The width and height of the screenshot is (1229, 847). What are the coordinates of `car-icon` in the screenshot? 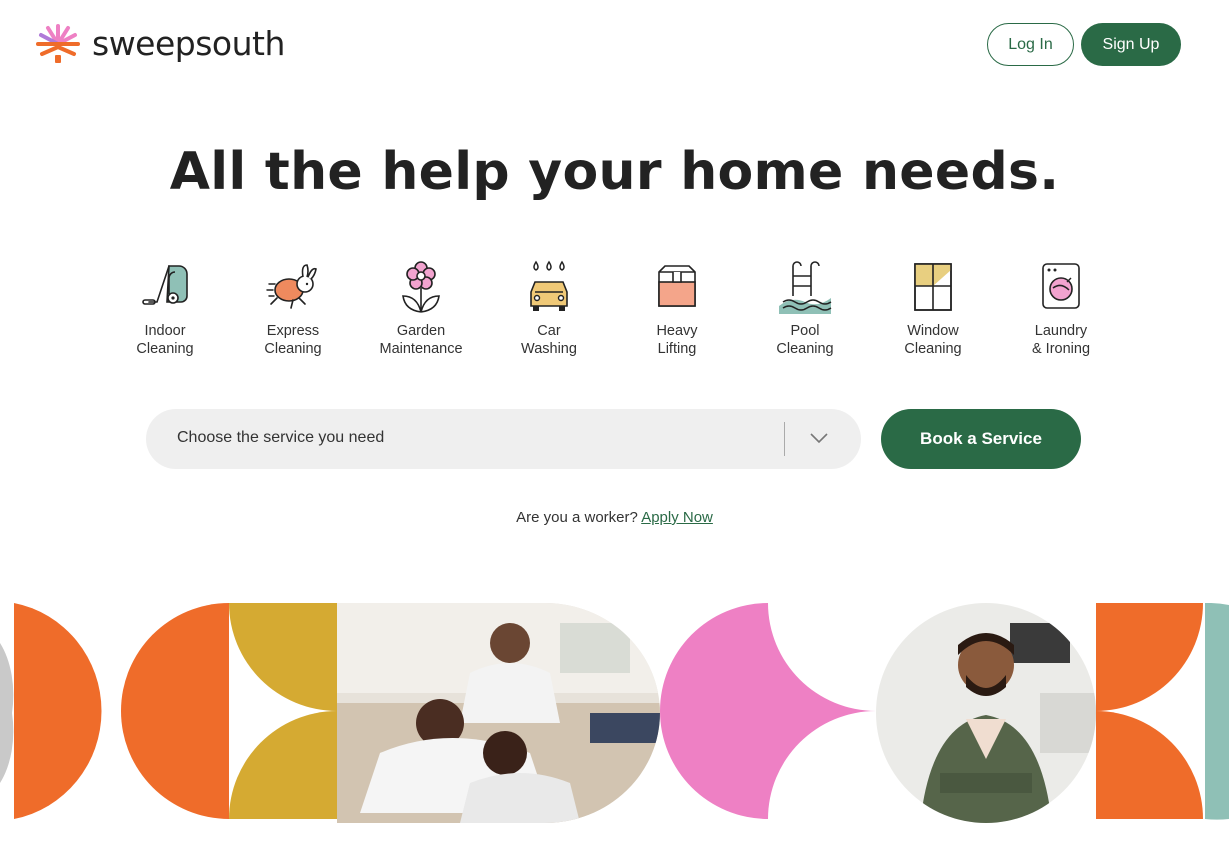 It's located at (549, 285).